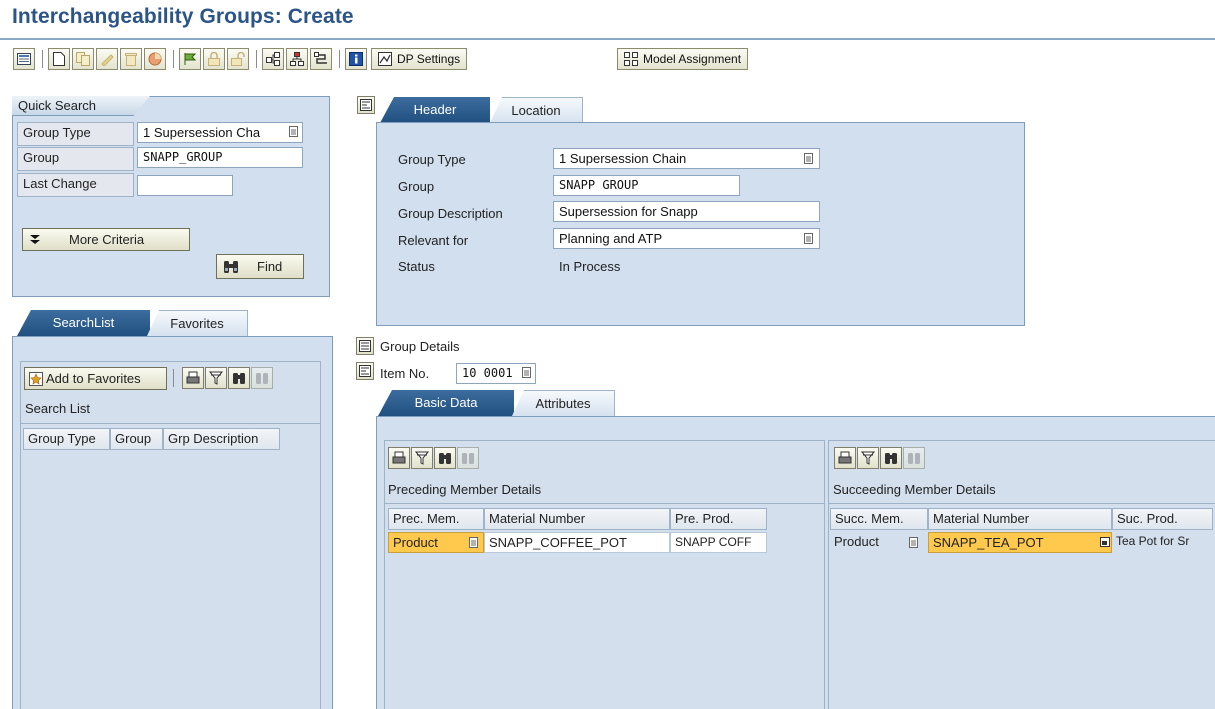 The width and height of the screenshot is (1215, 709). I want to click on tab-header: Header, so click(435, 110).